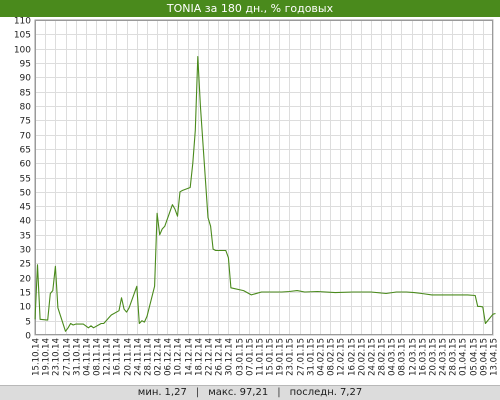 This screenshot has height=400, width=500. What do you see at coordinates (241, 357) in the screenshot?
I see `x-tick-label: 03.01.15` at bounding box center [241, 357].